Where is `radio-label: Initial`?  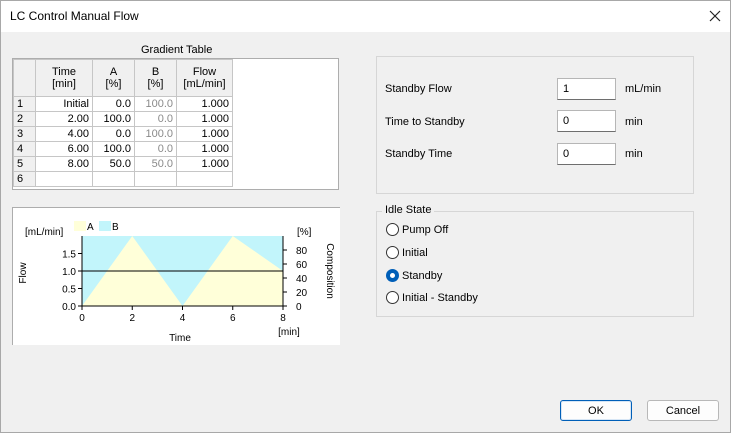 radio-label: Initial is located at coordinates (415, 252).